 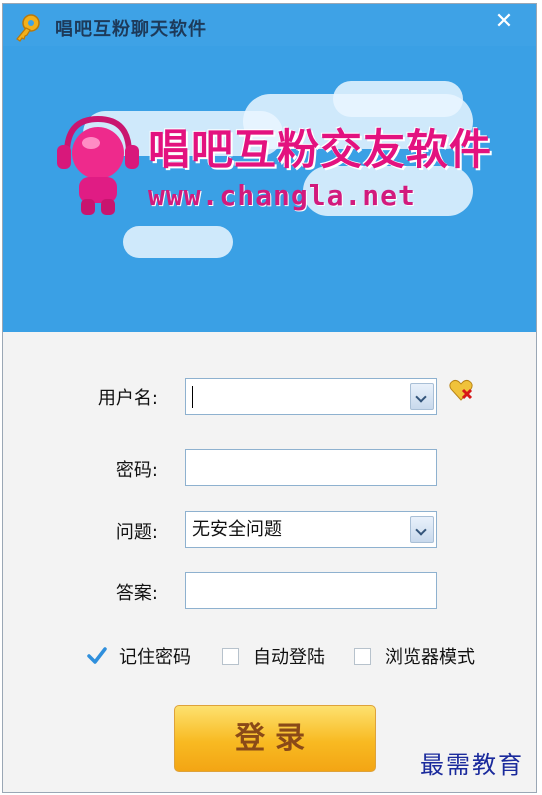 I want to click on password-label: 密码:, so click(x=136, y=470).